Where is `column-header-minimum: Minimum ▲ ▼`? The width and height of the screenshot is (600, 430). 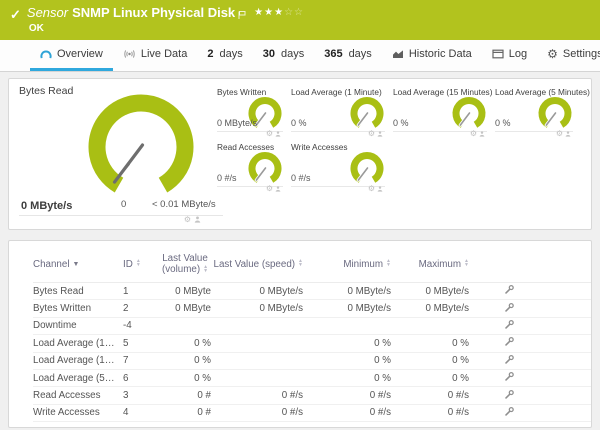 column-header-minimum: Minimum ▲ ▼ is located at coordinates (347, 264).